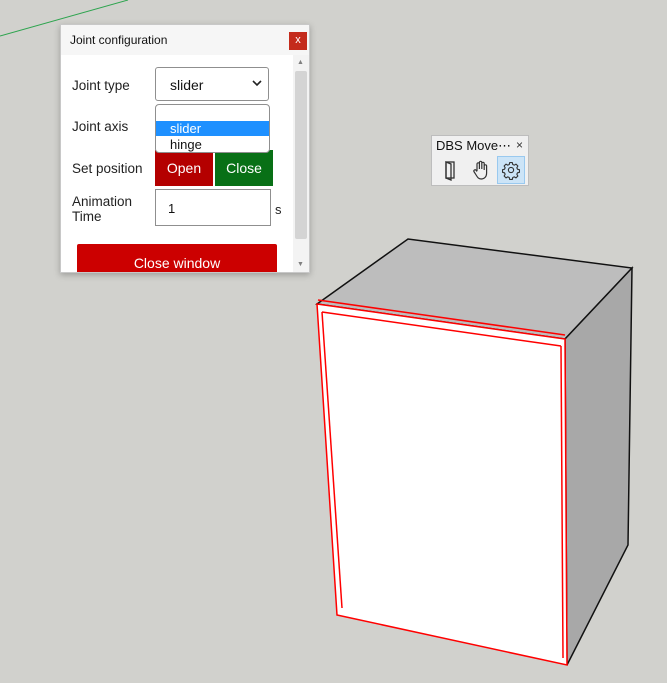 This screenshot has width=667, height=683. I want to click on hand-icon, so click(480, 170).